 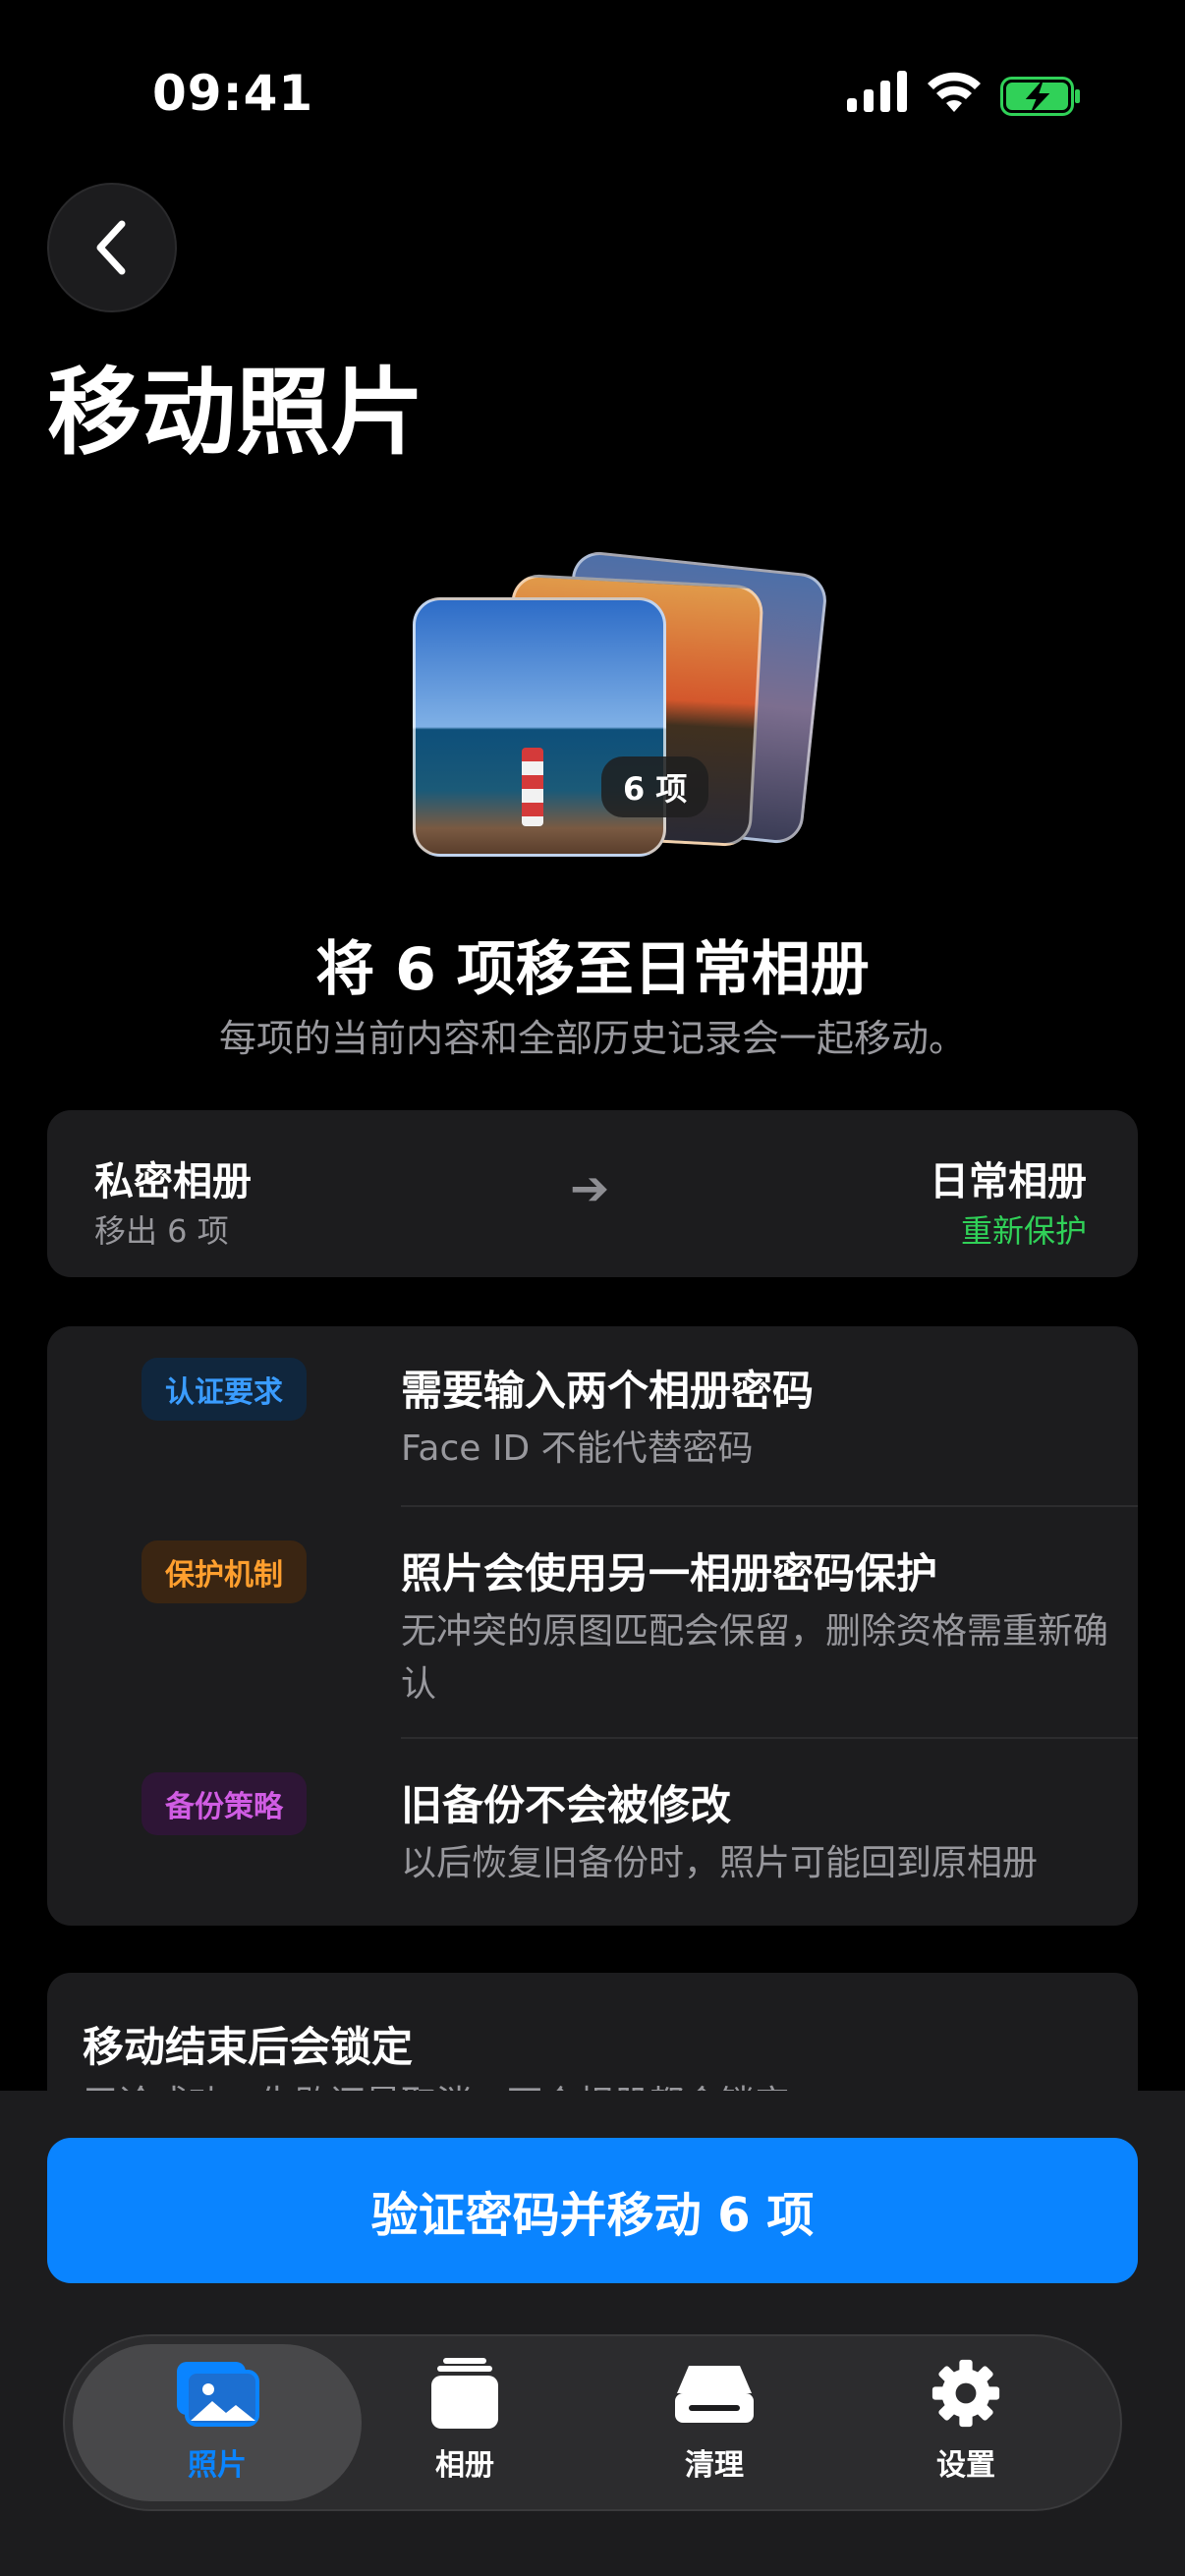 I want to click on source-album-name: 私密相册, so click(x=173, y=1181).